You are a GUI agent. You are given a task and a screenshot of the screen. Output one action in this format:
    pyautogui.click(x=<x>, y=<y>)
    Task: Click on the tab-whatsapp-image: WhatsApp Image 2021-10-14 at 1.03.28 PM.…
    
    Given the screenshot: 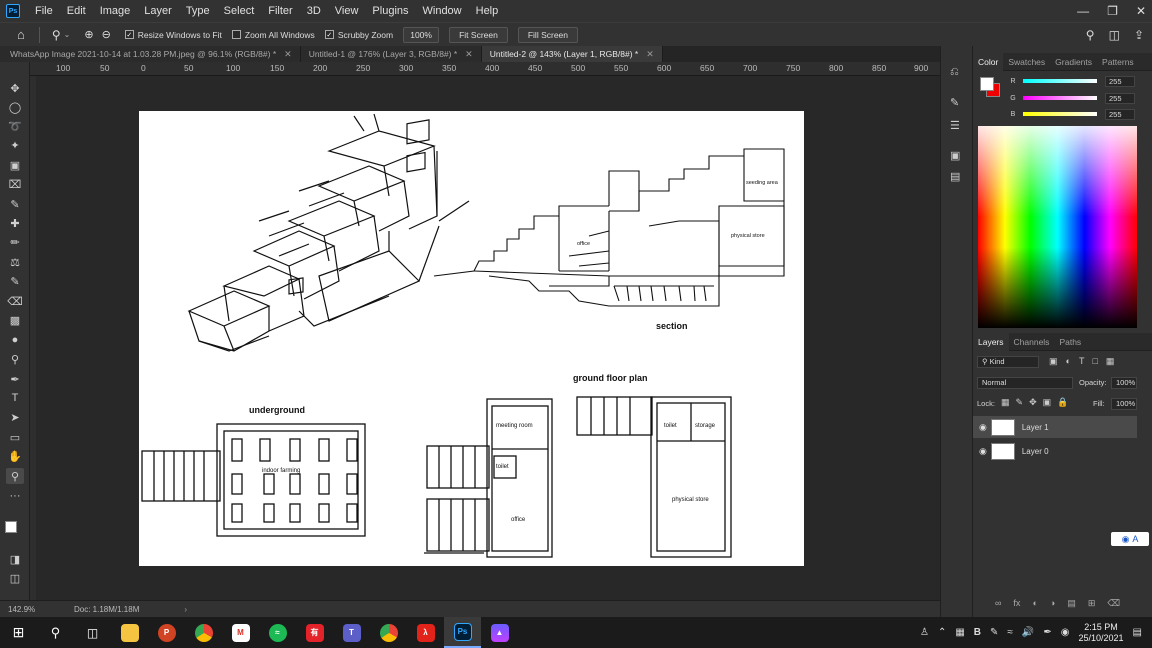 What is the action you would take?
    pyautogui.click(x=150, y=54)
    